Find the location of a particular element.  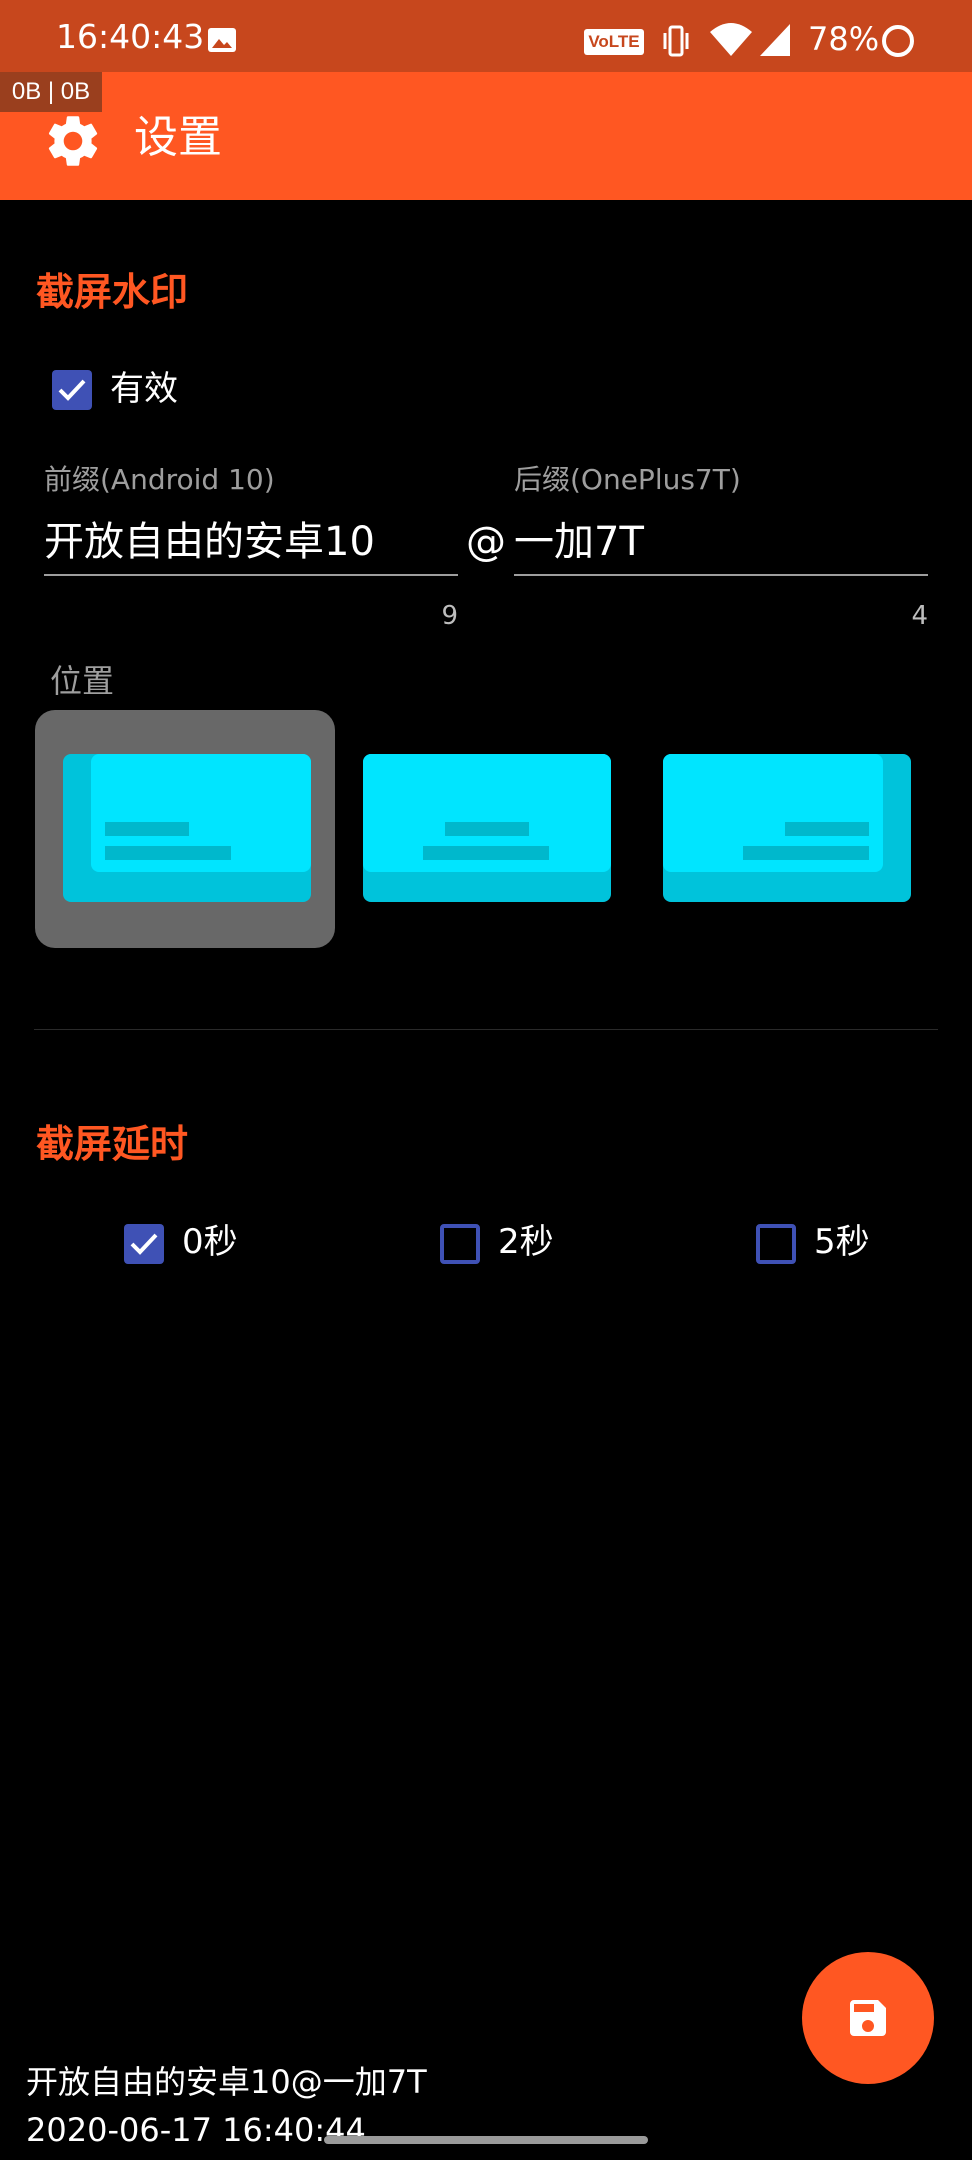

delay-5s-label: 5秒 is located at coordinates (842, 1242).